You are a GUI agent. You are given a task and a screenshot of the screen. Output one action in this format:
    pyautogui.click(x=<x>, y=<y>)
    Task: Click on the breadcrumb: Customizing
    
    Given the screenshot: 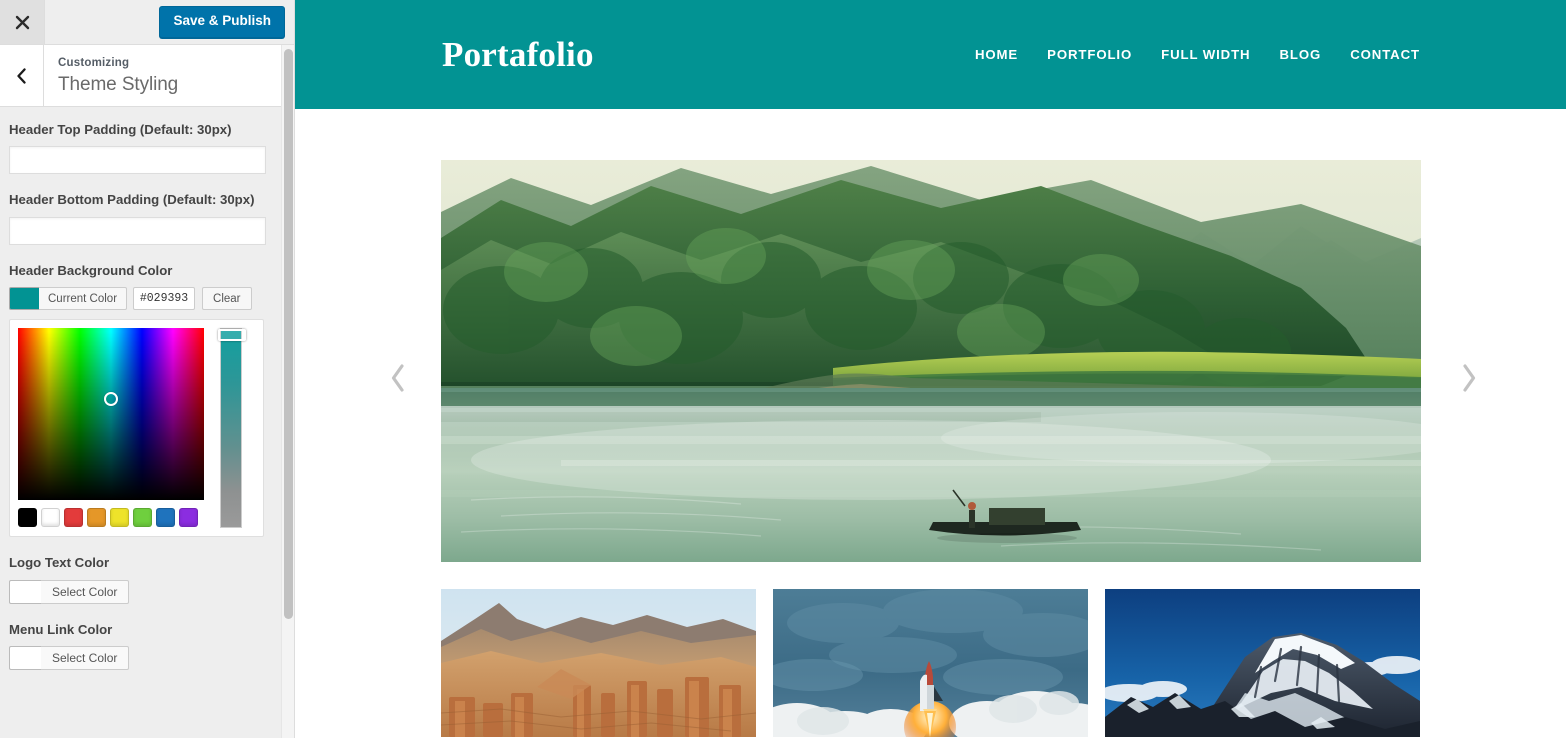 What is the action you would take?
    pyautogui.click(x=94, y=63)
    